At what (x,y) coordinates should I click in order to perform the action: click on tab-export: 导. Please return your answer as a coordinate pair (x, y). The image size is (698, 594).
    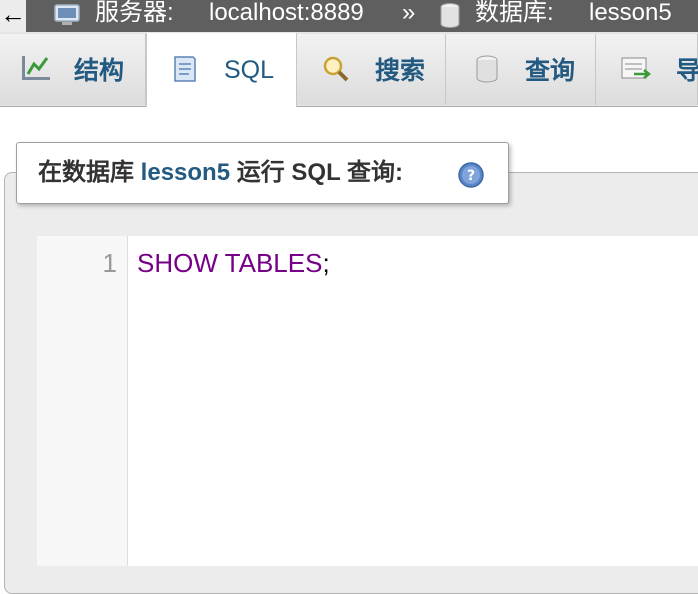
    Looking at the image, I should click on (647, 69).